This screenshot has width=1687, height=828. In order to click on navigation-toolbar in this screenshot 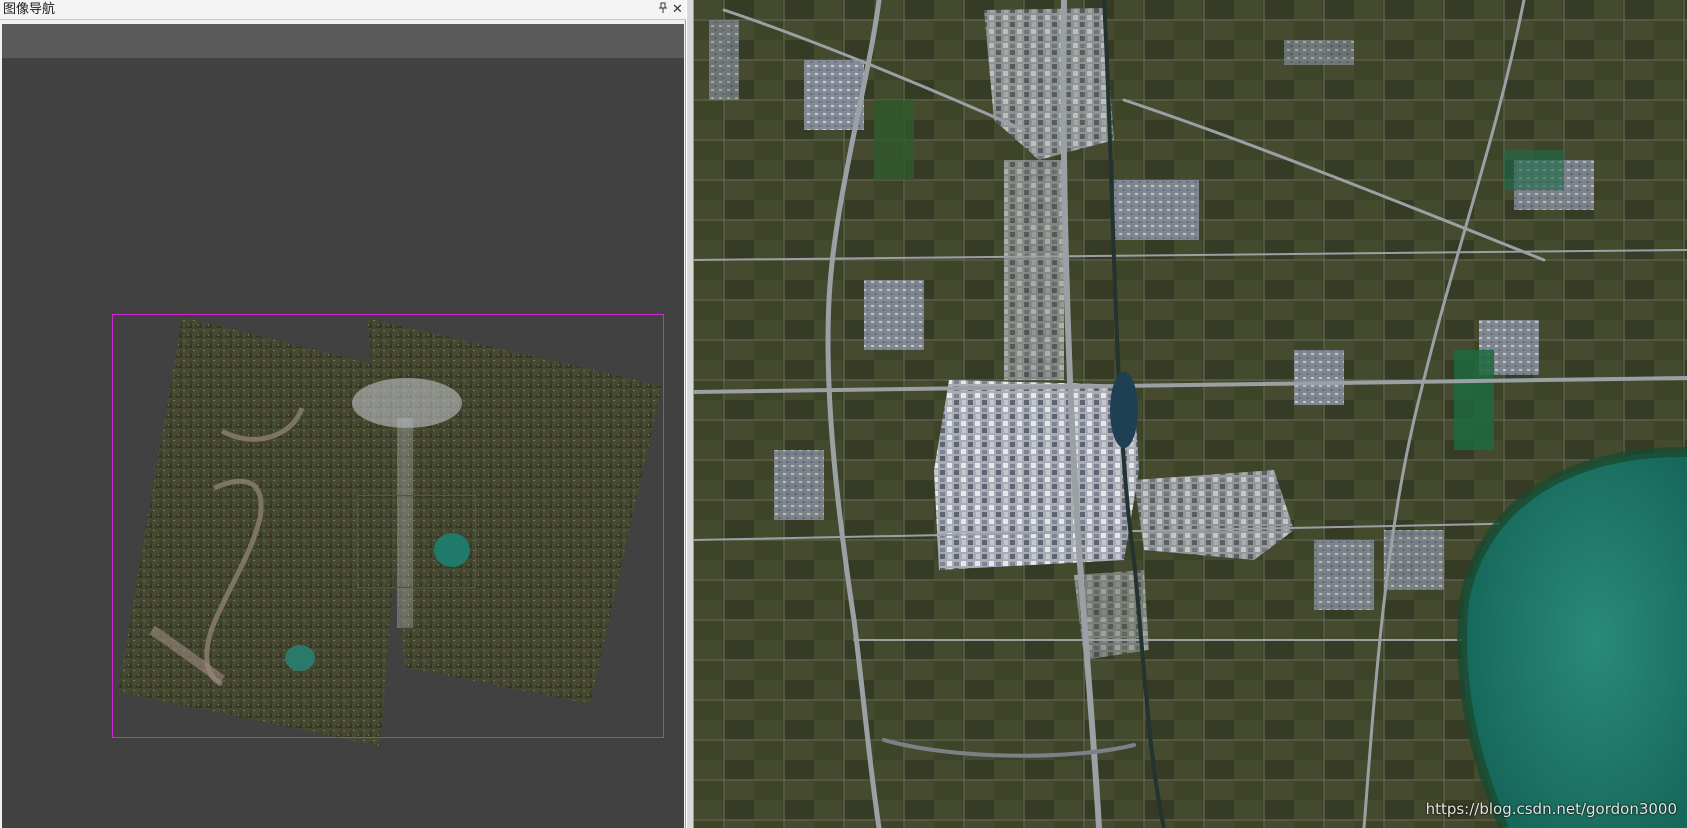, I will do `click(343, 41)`.